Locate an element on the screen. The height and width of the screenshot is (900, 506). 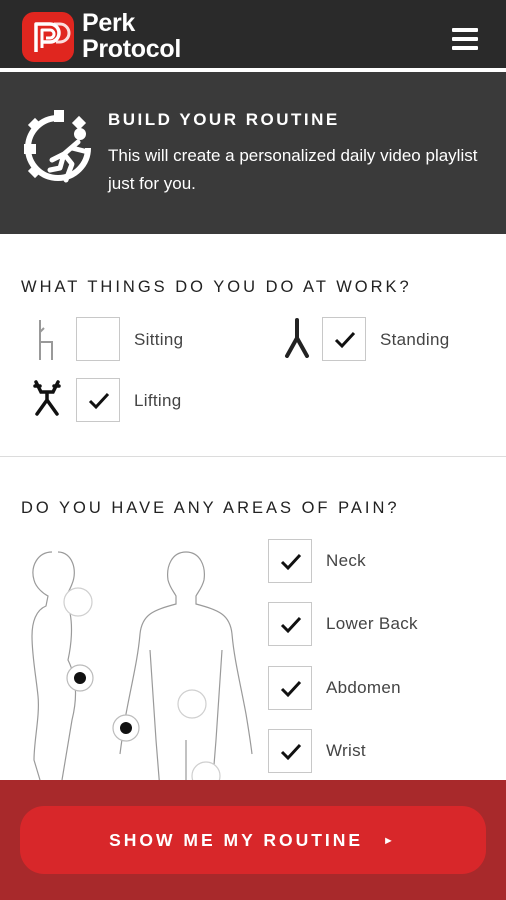
abdomen-label: Abdomen is located at coordinates (363, 687).